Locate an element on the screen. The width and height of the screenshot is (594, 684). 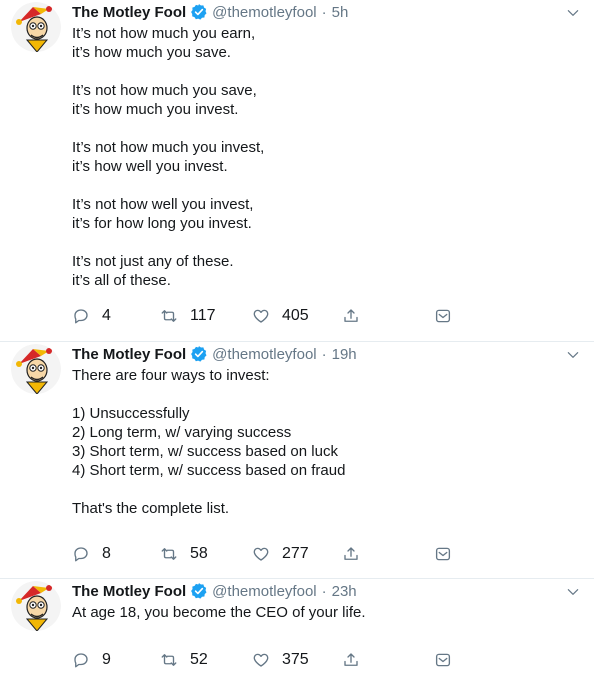
like-count: 277 is located at coordinates (295, 553).